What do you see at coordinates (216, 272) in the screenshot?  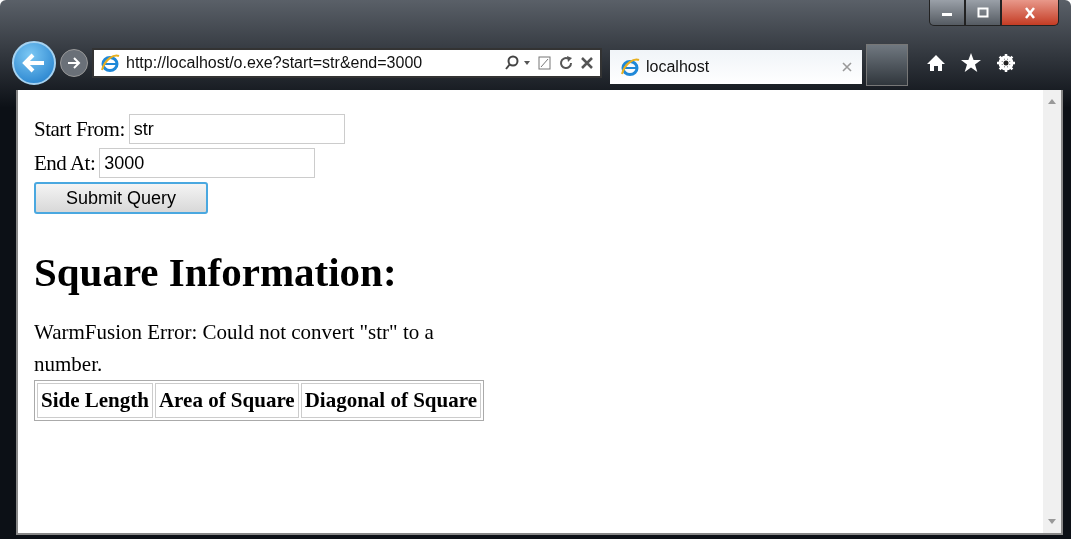 I see `page-heading: Square Information:` at bounding box center [216, 272].